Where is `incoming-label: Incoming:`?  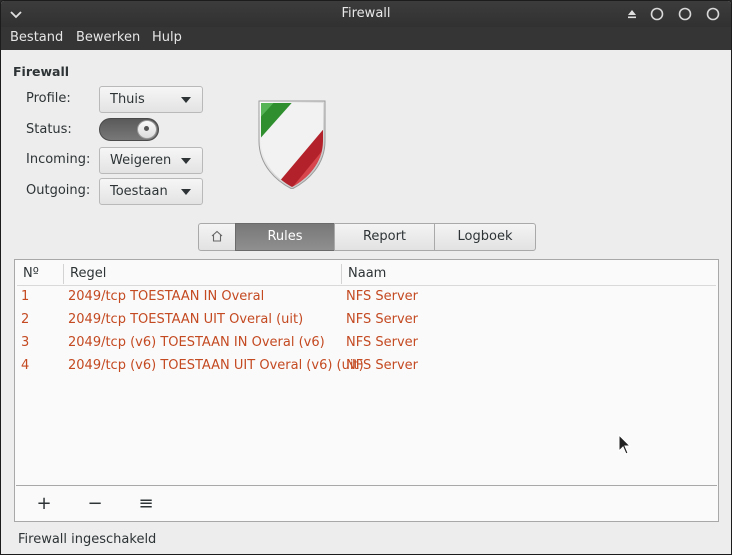
incoming-label: Incoming: is located at coordinates (58, 159).